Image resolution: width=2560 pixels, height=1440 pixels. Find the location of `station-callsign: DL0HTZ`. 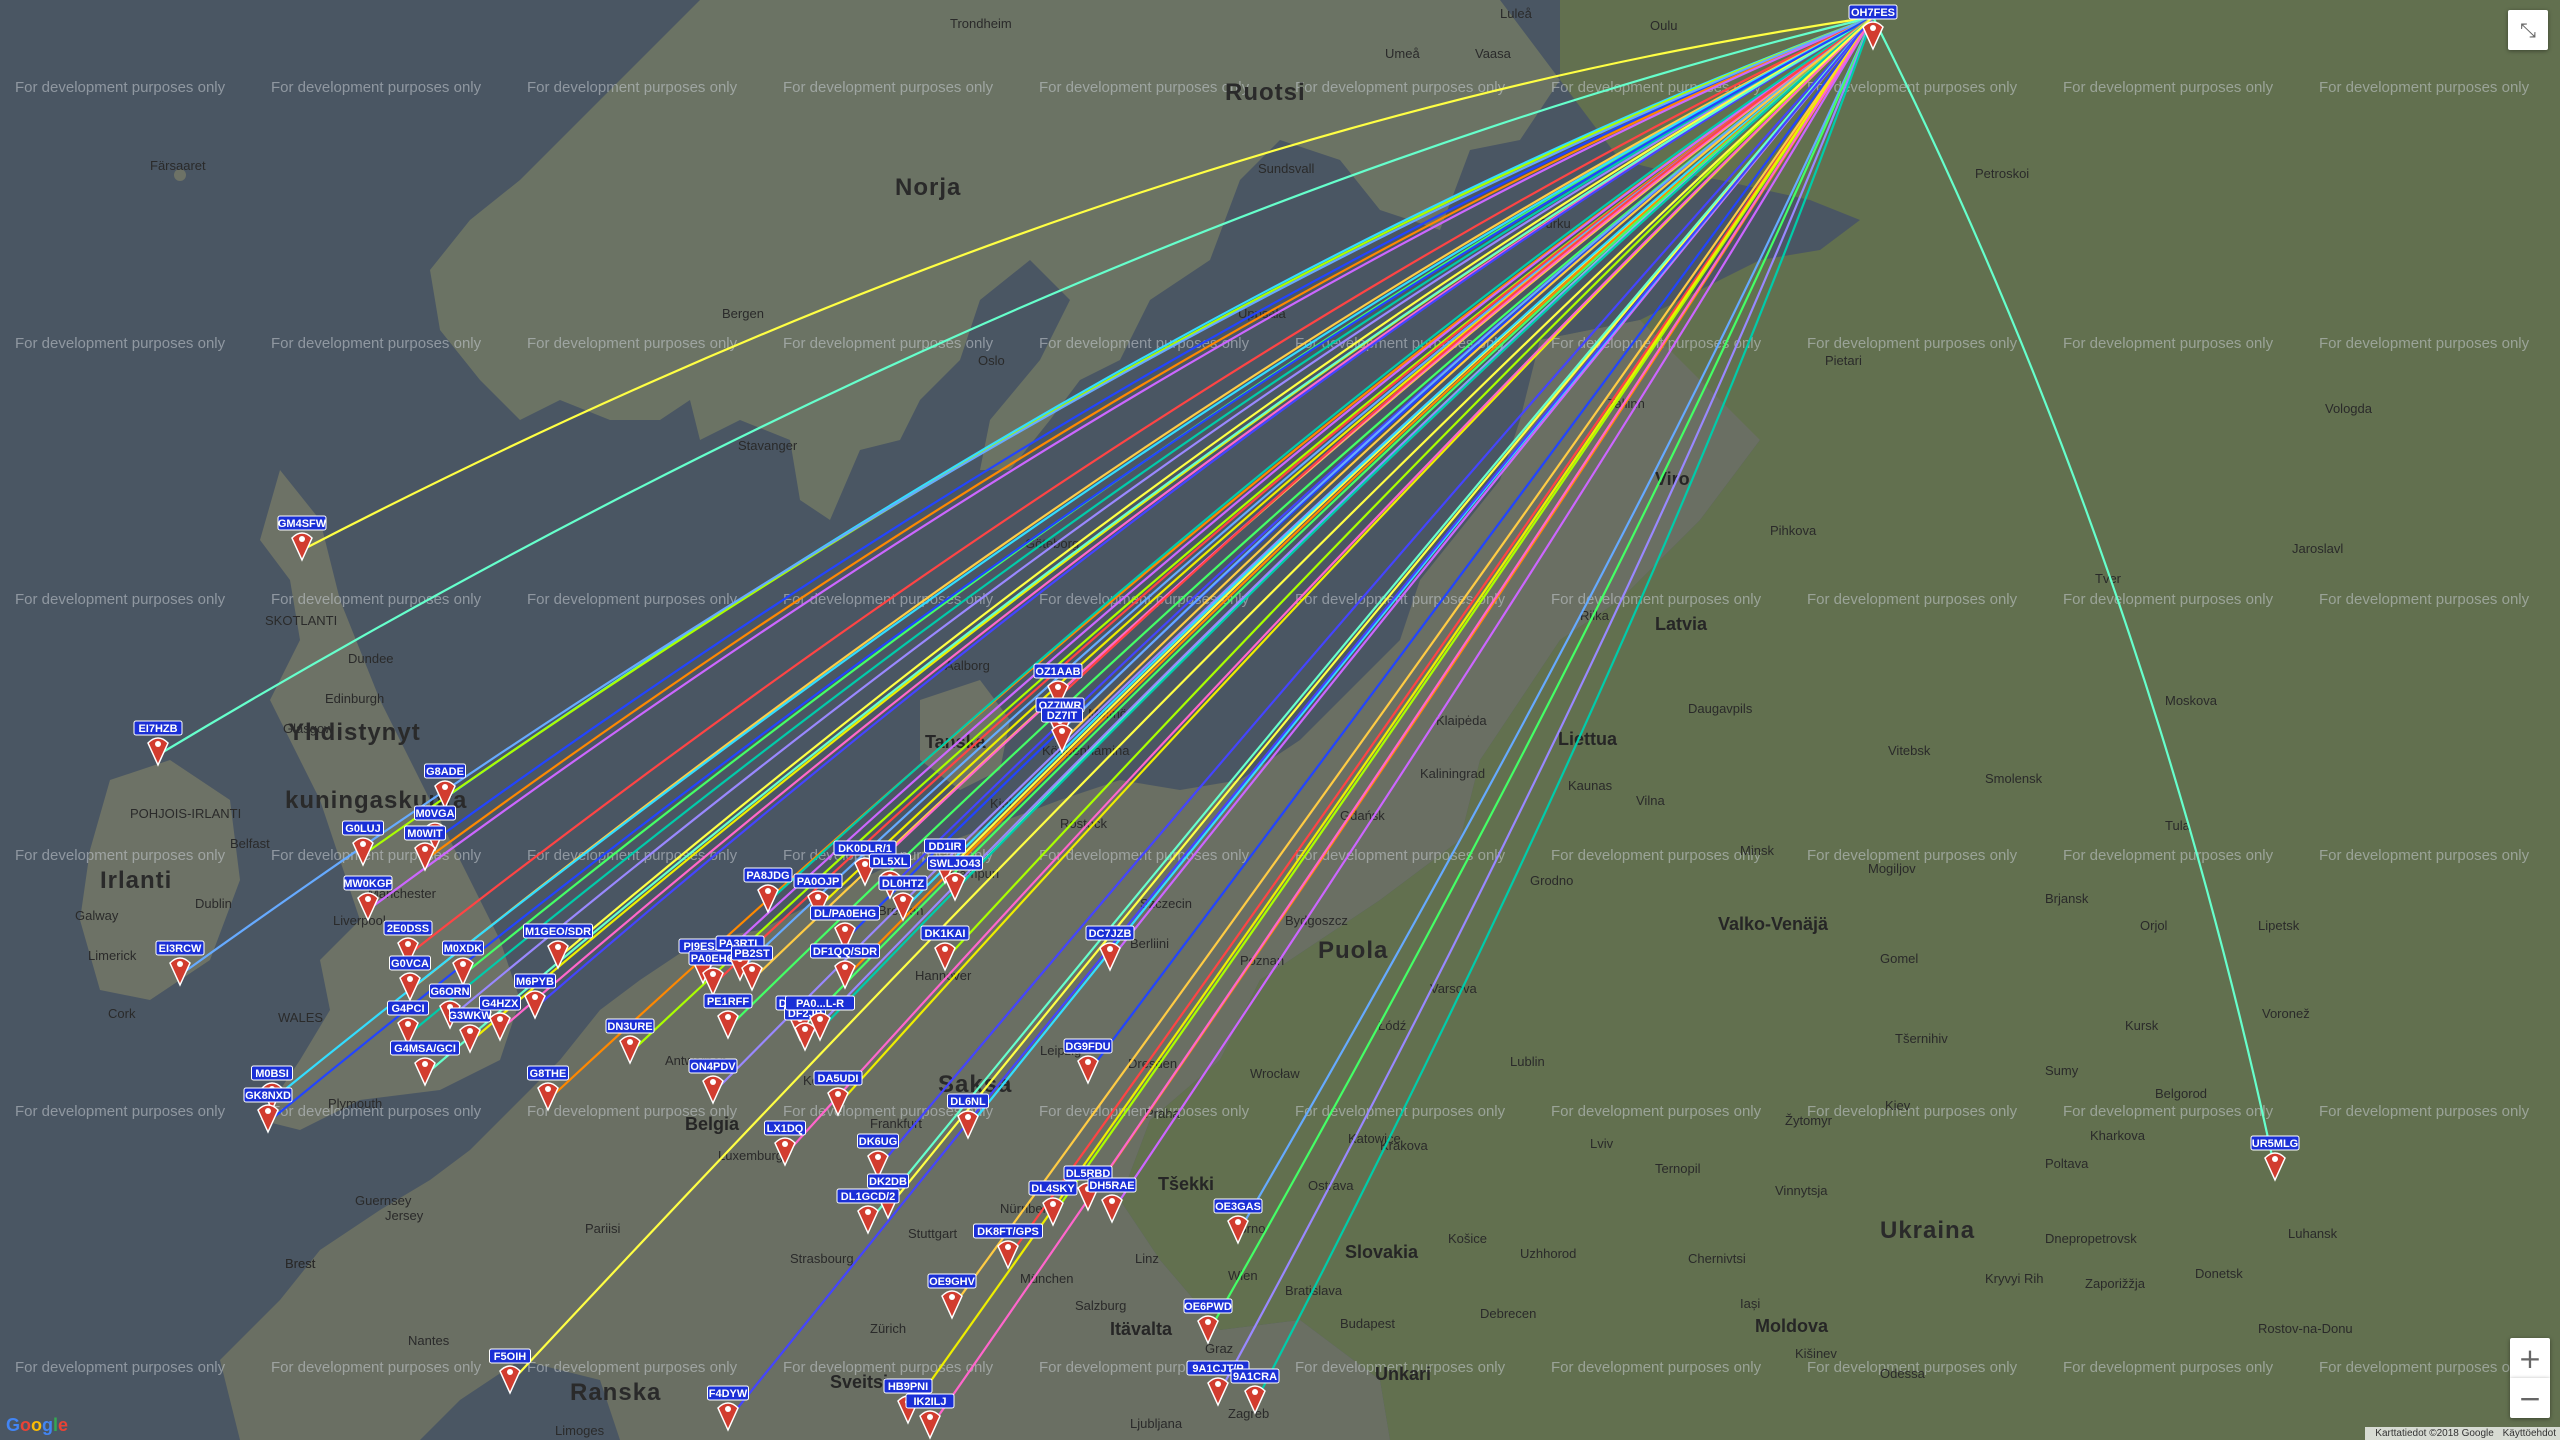

station-callsign: DL0HTZ is located at coordinates (903, 884).